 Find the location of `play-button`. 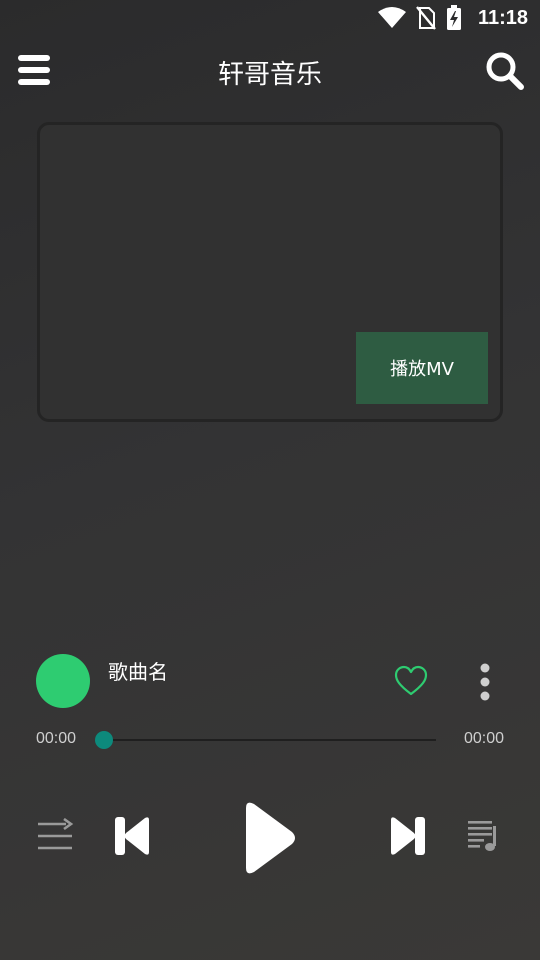

play-button is located at coordinates (270, 838).